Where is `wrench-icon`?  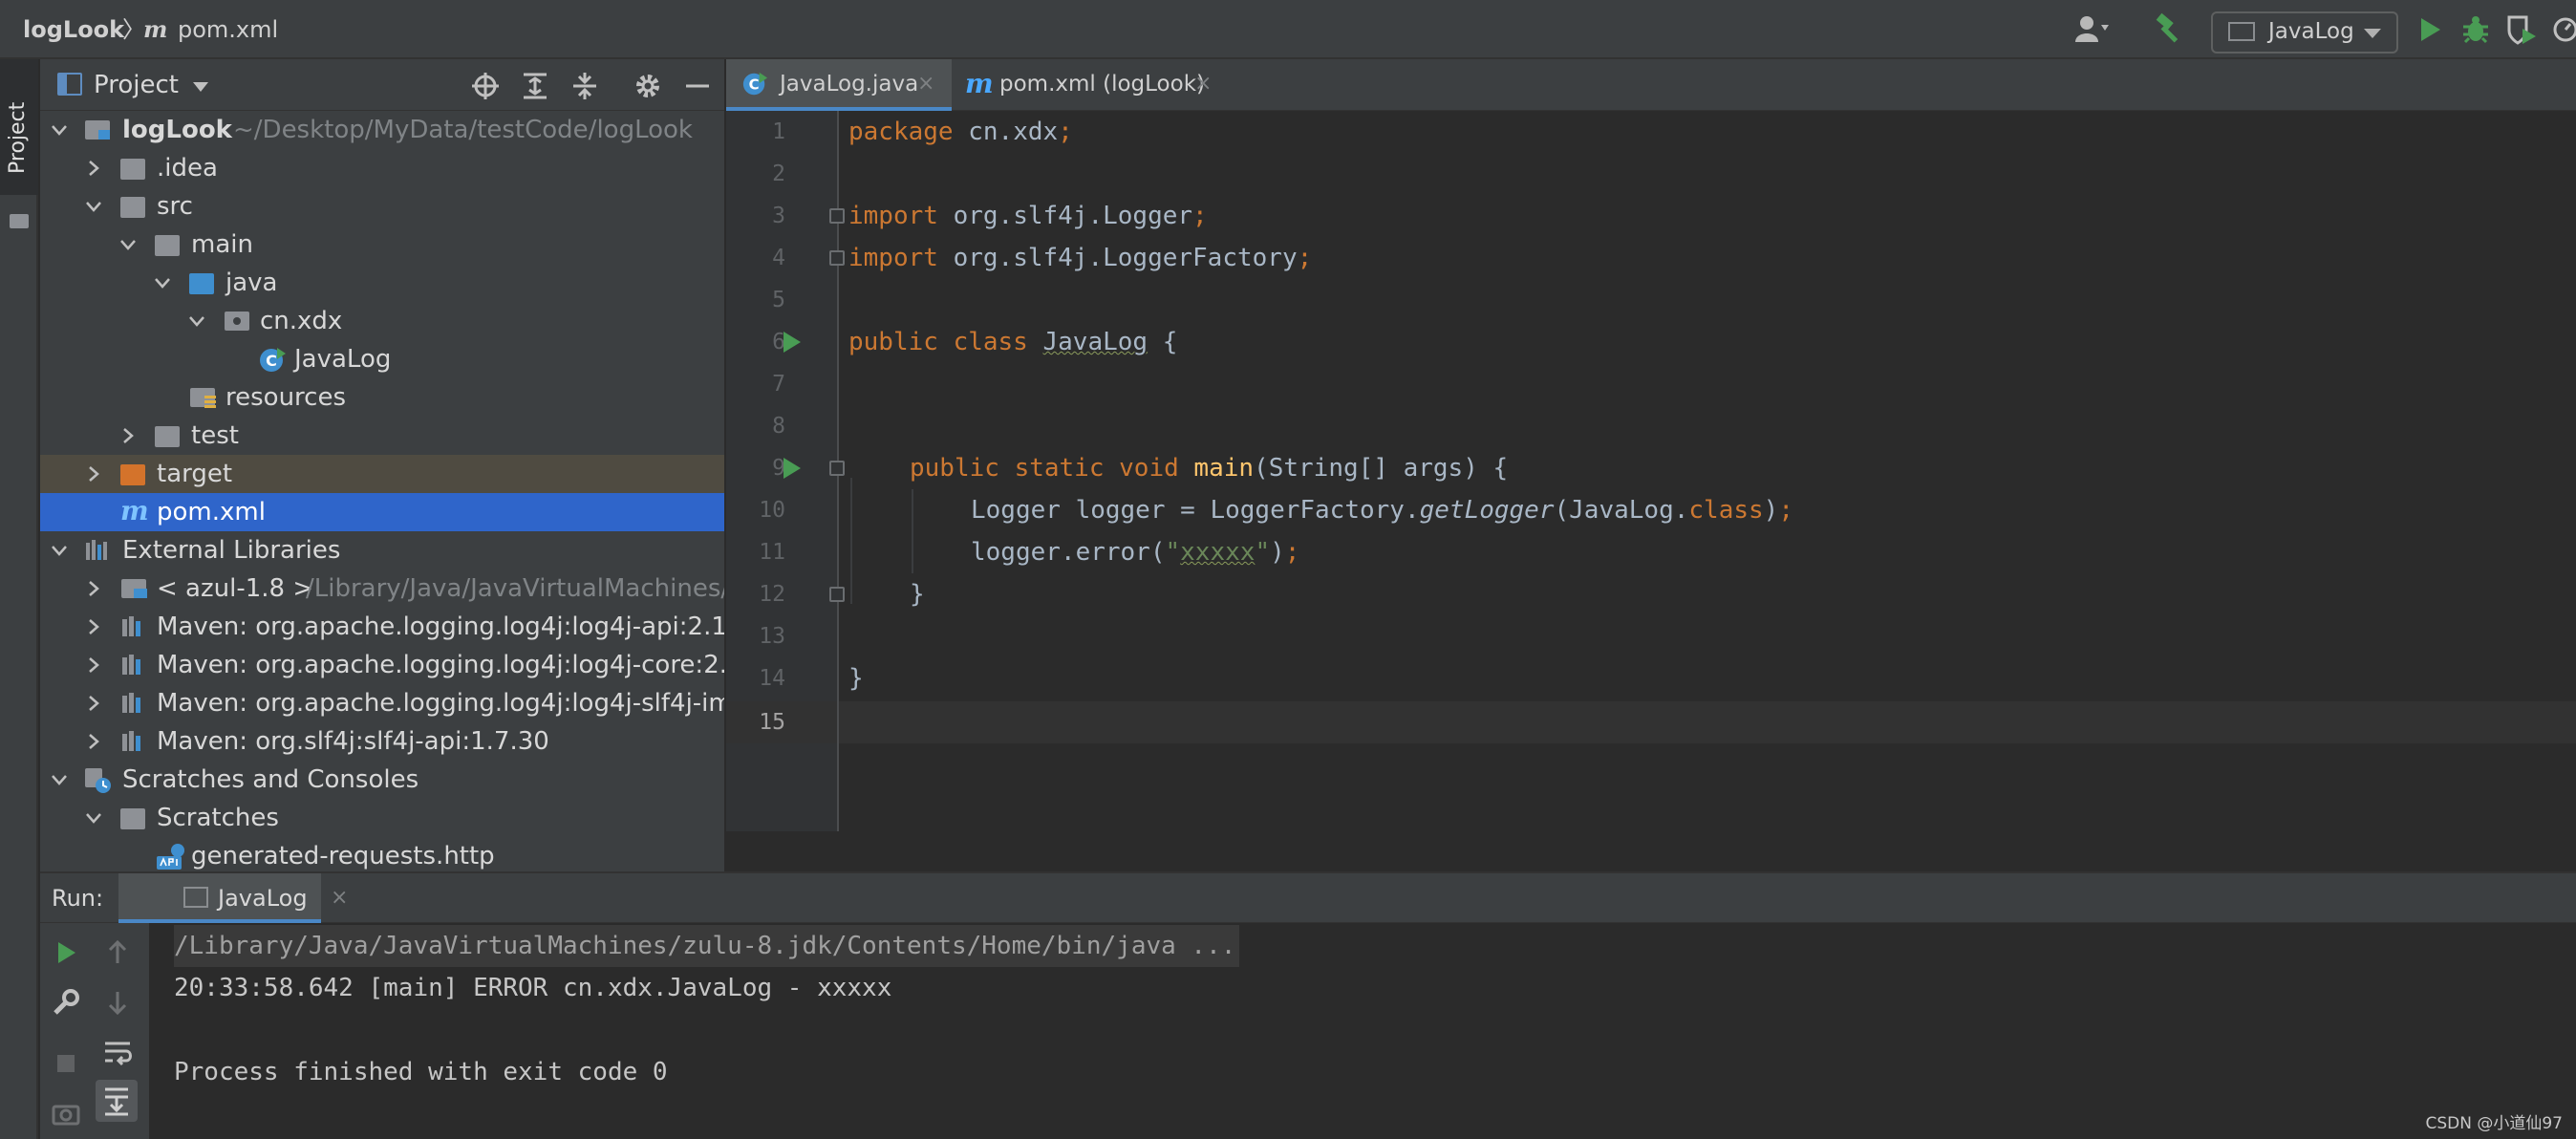
wrench-icon is located at coordinates (66, 1002).